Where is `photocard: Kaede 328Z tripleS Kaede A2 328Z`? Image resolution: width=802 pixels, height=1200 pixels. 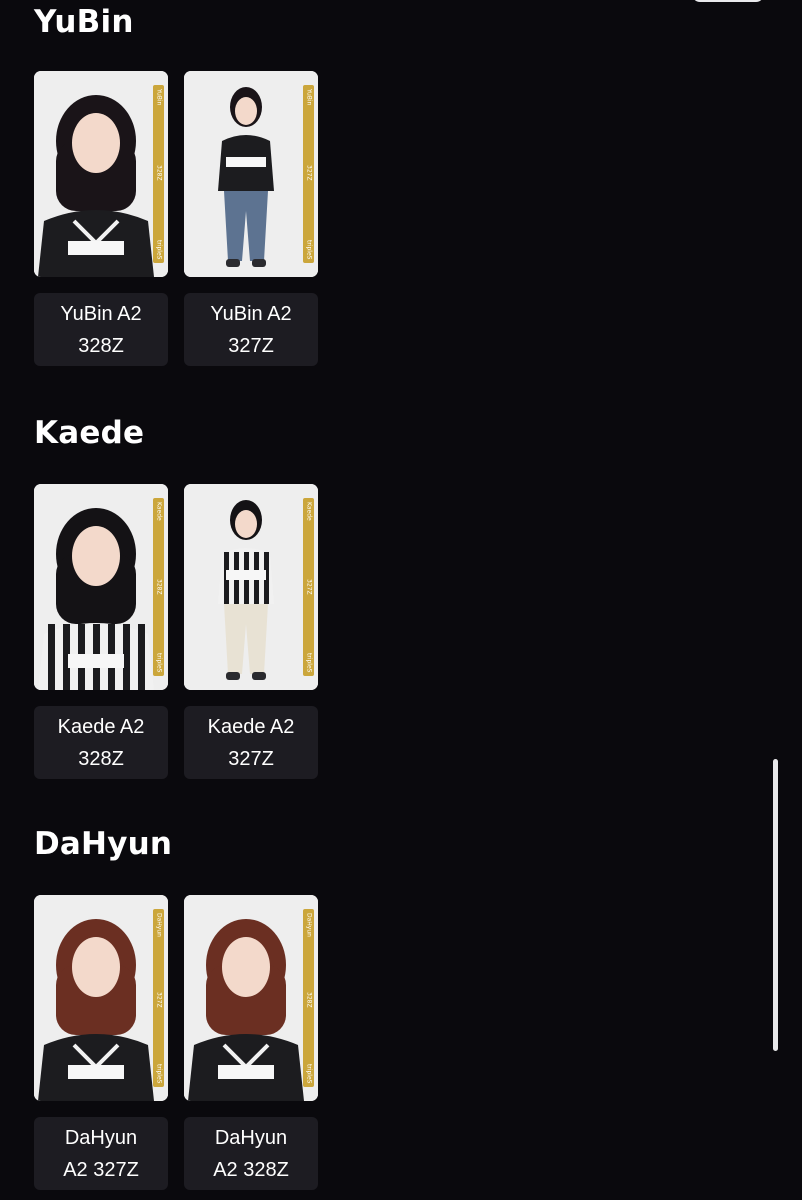
photocard: Kaede 328Z tripleS Kaede A2 328Z is located at coordinates (101, 631).